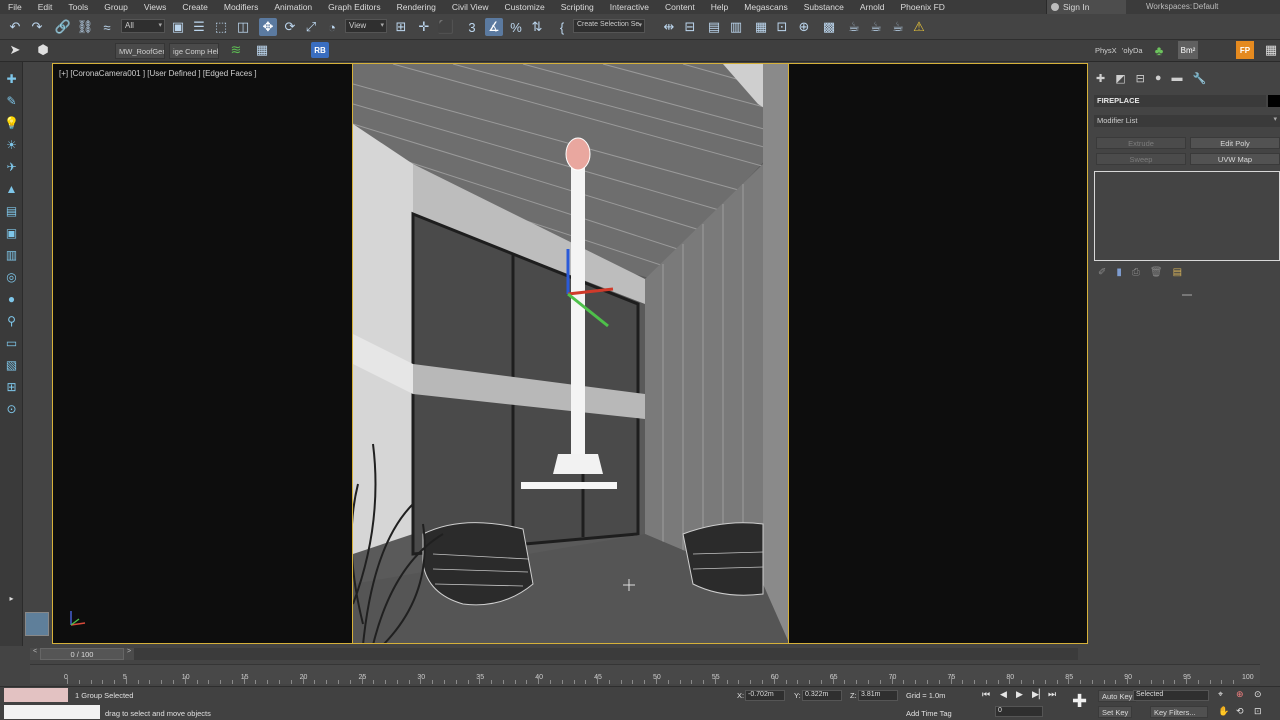 The width and height of the screenshot is (1280, 720). I want to click on modify-tab-icon: ◩, so click(1120, 78).